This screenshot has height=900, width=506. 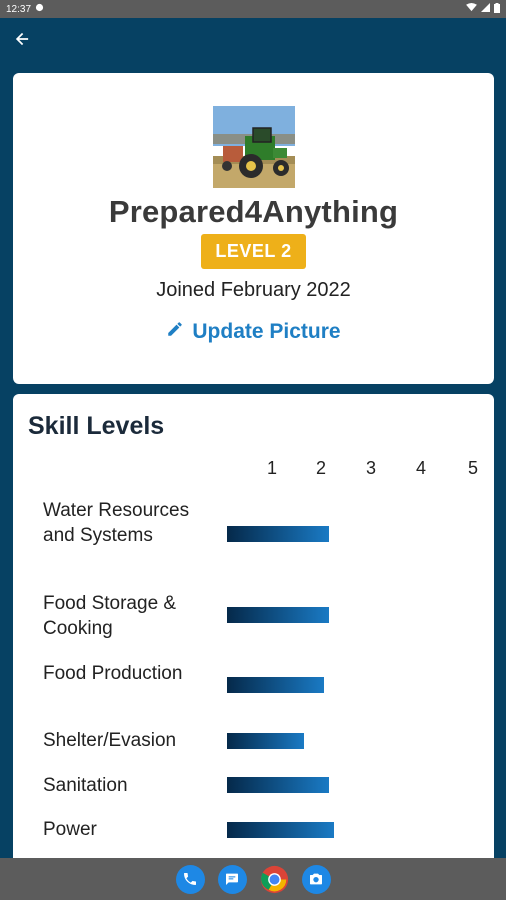 What do you see at coordinates (420, 468) in the screenshot?
I see `scale-label-4: 4` at bounding box center [420, 468].